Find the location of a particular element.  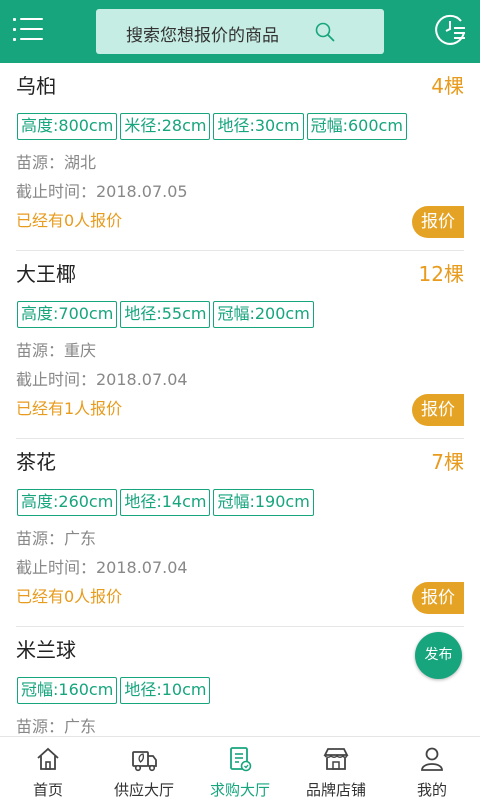

bottom-tab-bar: 首页 供应大厅 求购大厅 品牌店铺 我的 is located at coordinates (240, 768).